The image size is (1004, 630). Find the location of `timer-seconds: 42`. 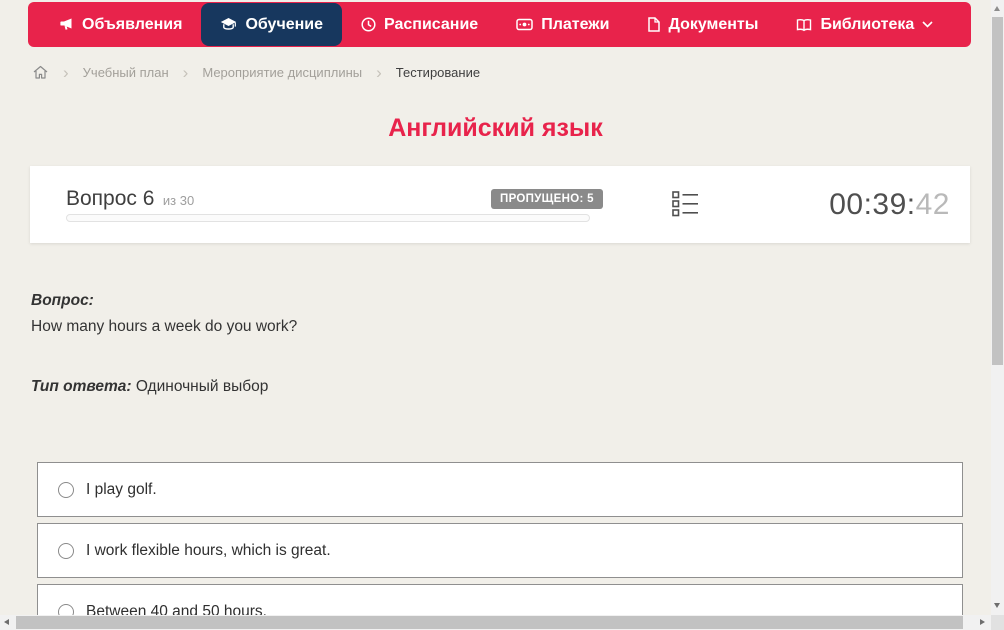

timer-seconds: 42 is located at coordinates (932, 204).